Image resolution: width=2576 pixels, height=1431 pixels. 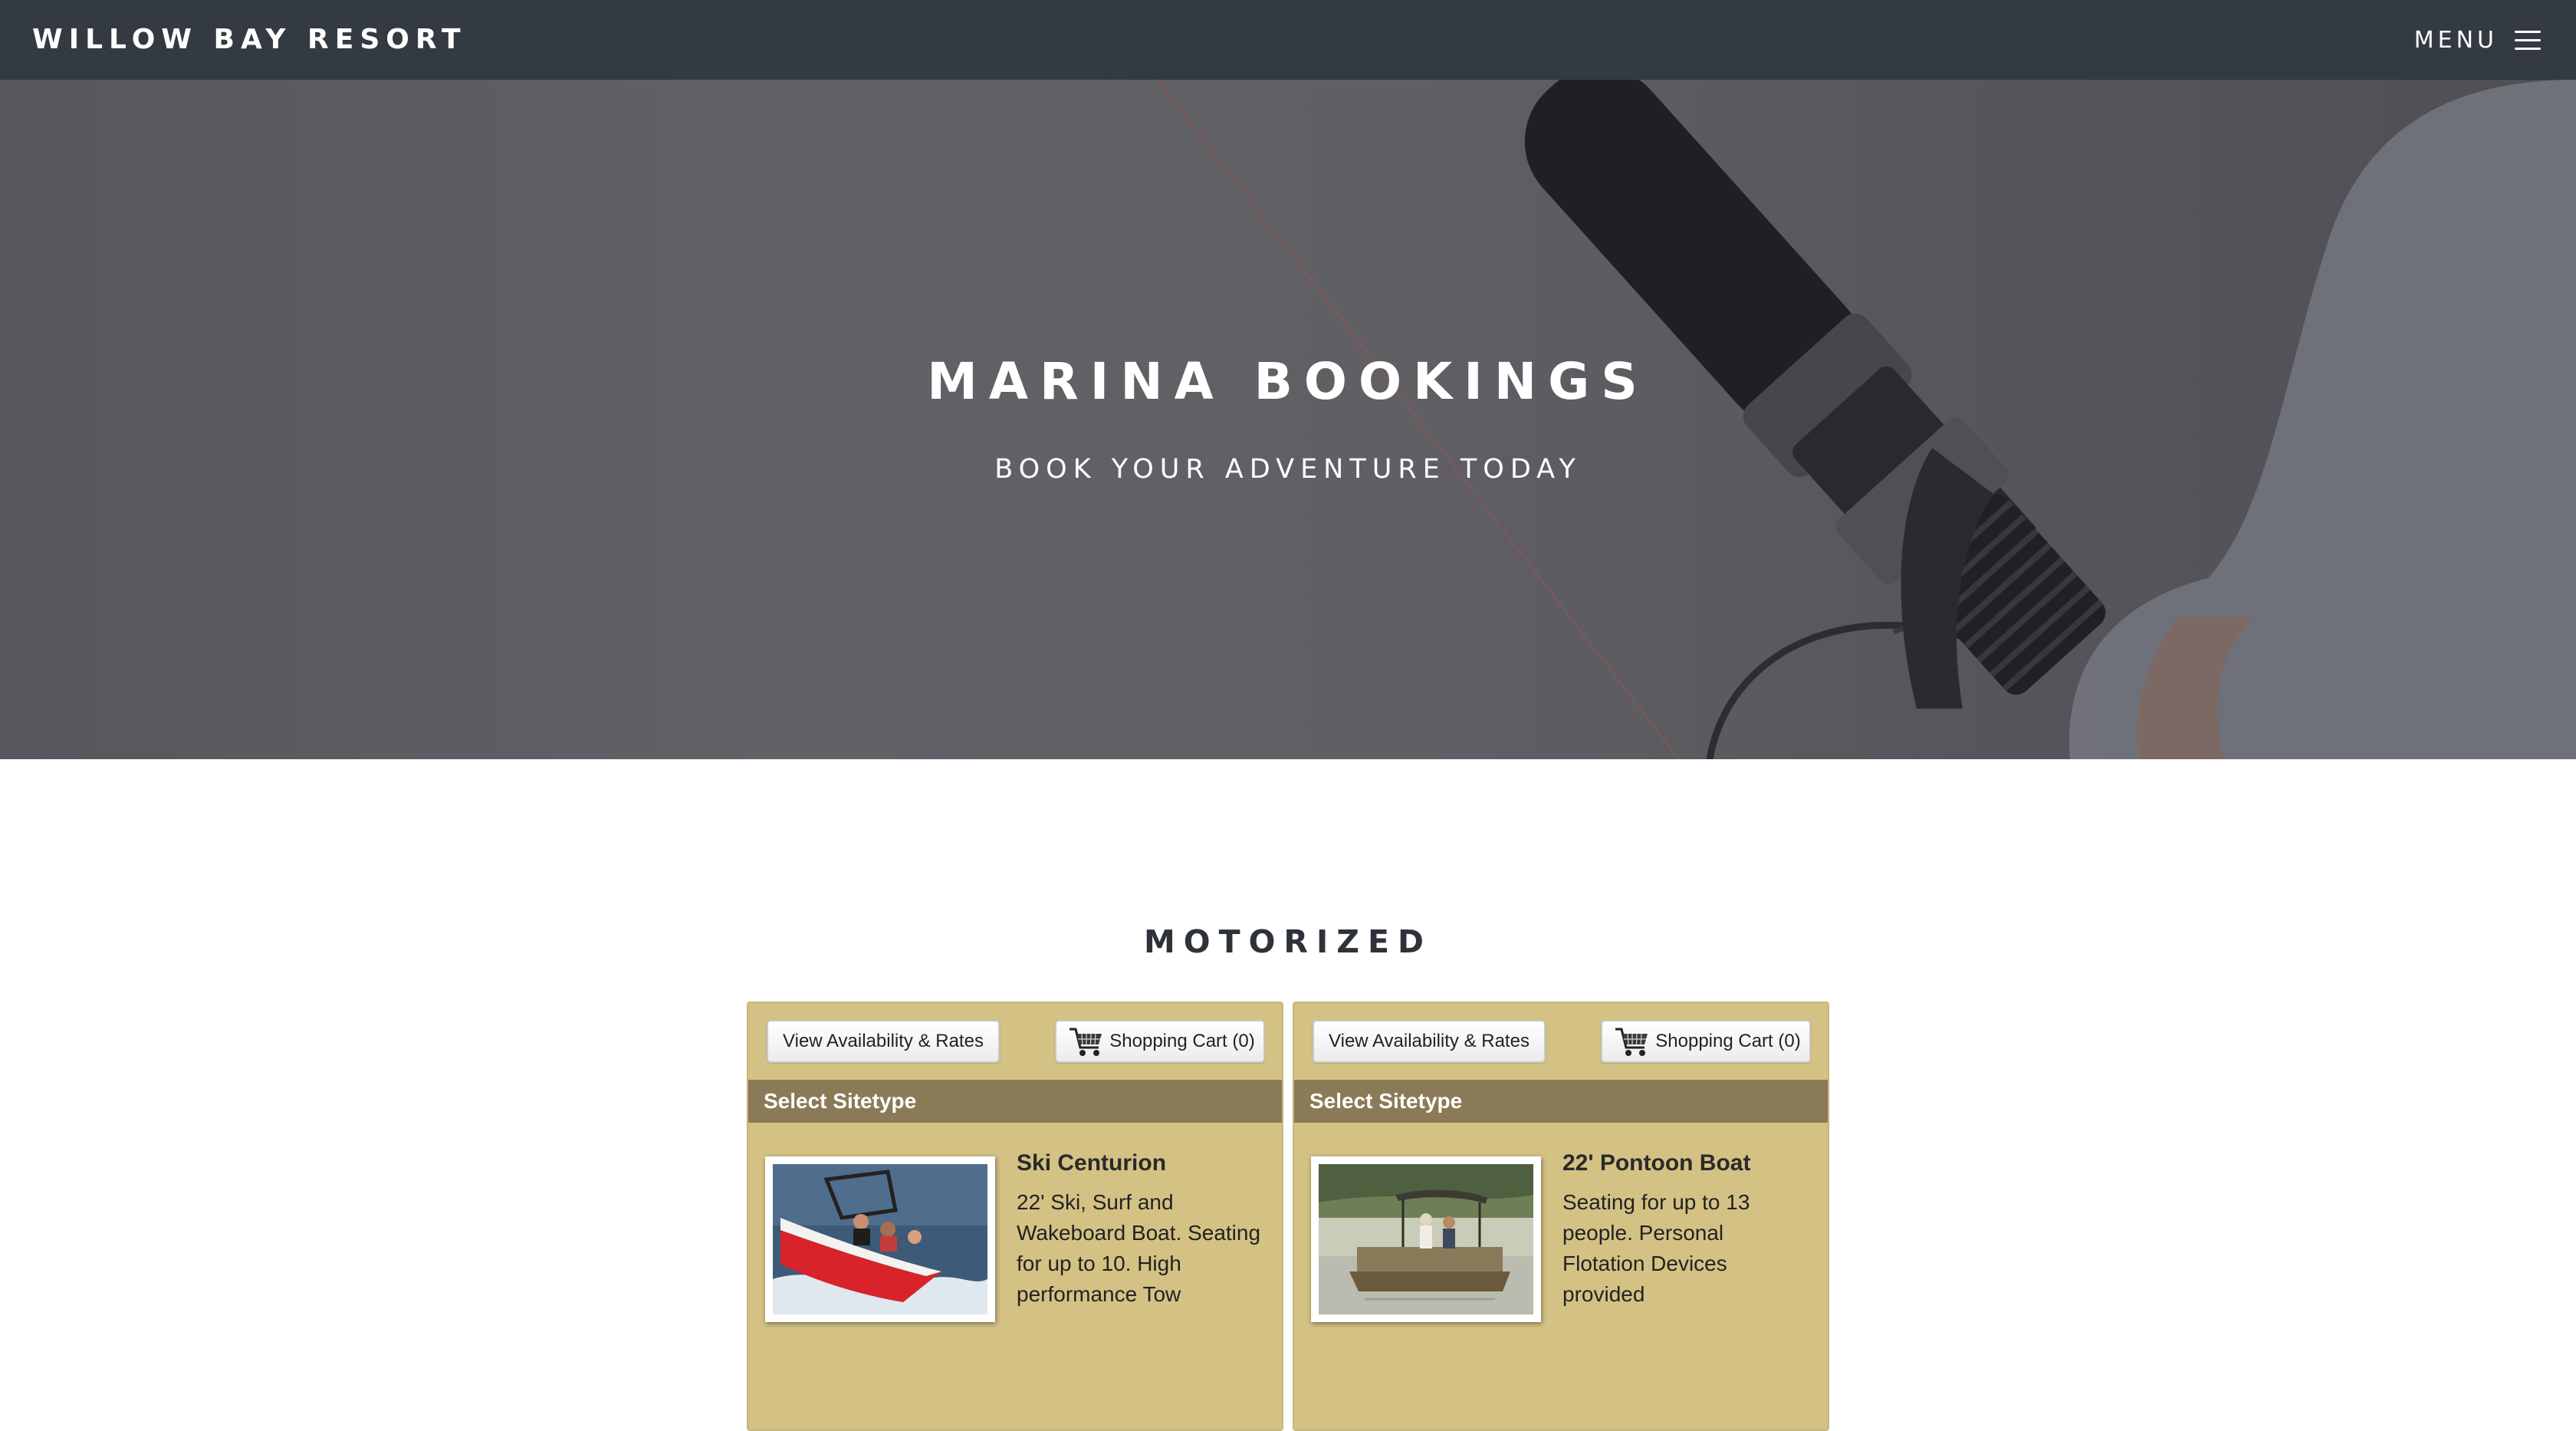 I want to click on hamburger-icon, so click(x=2528, y=40).